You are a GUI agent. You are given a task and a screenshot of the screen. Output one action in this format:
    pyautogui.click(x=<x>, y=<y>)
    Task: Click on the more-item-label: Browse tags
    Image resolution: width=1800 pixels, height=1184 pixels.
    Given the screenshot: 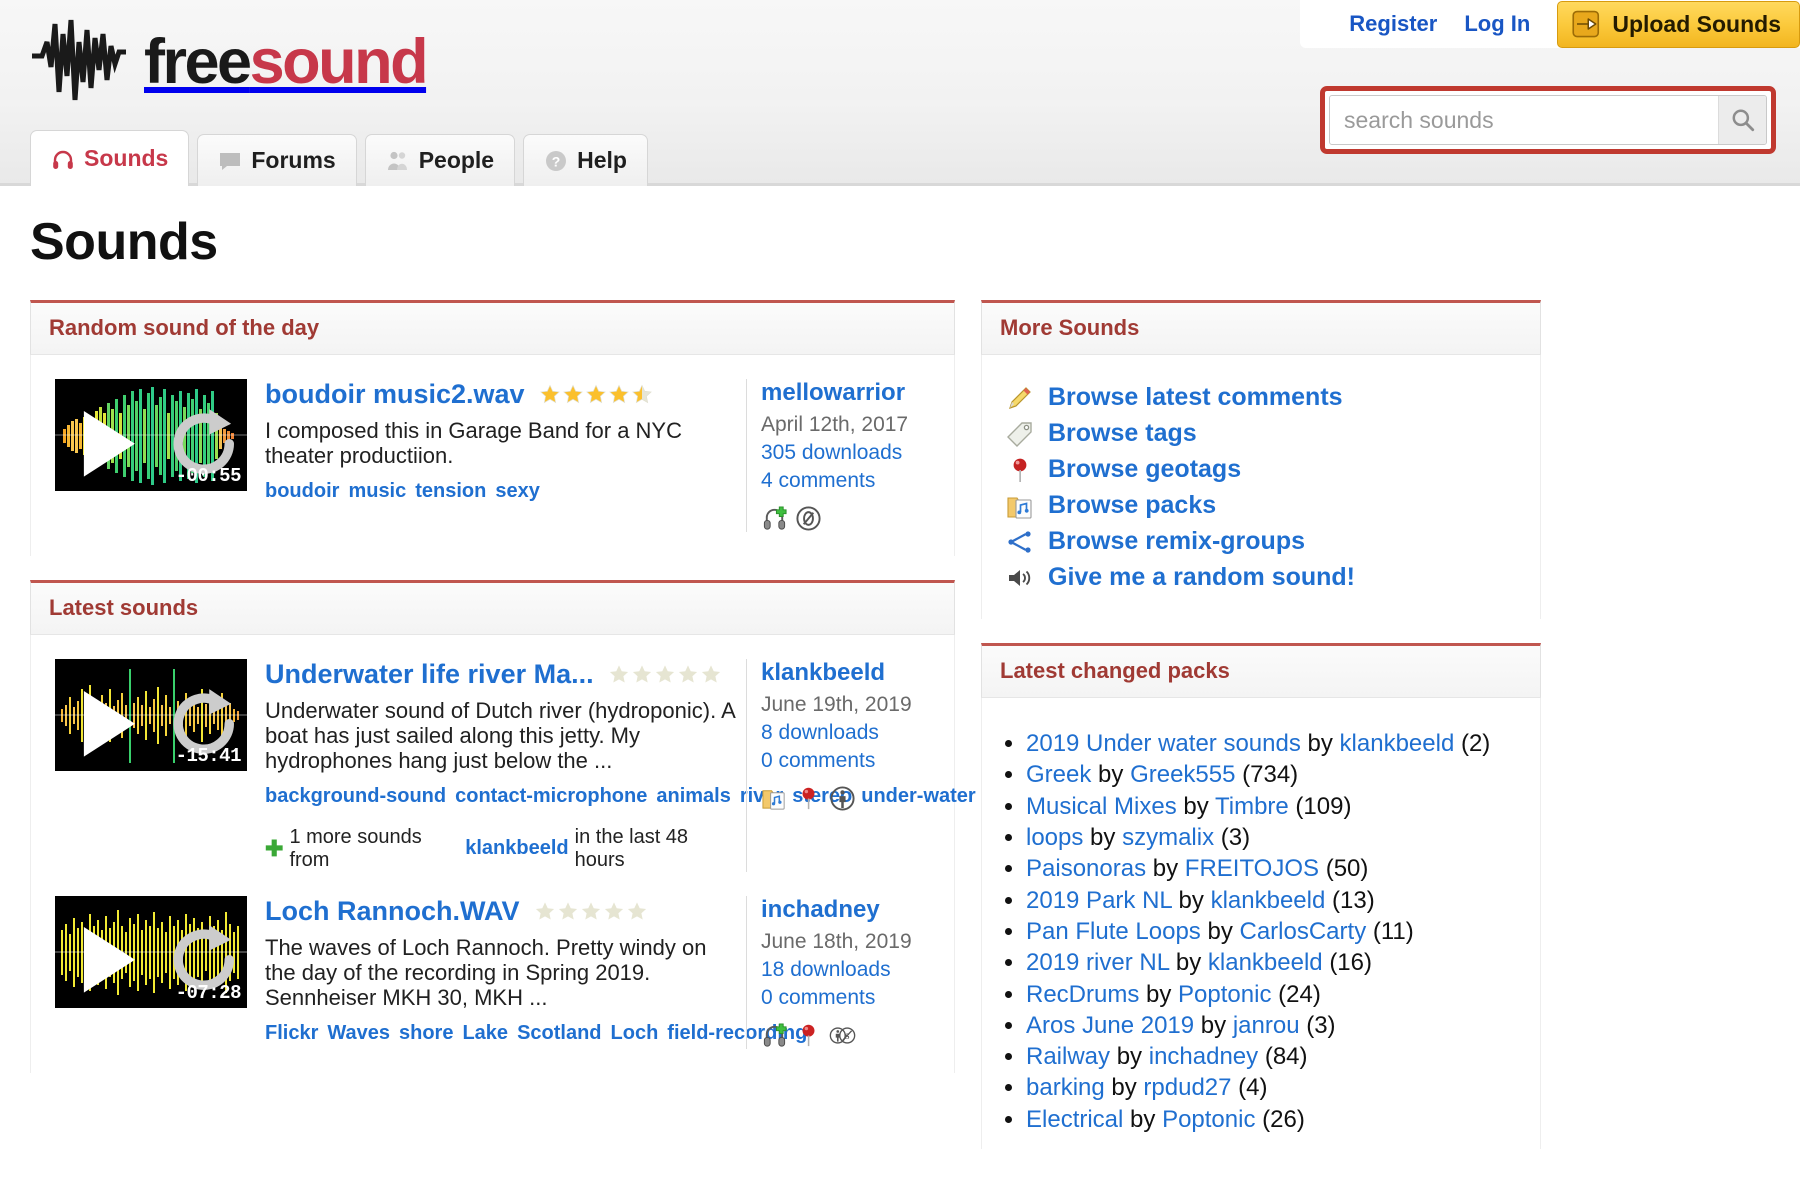 What is the action you would take?
    pyautogui.click(x=1122, y=433)
    